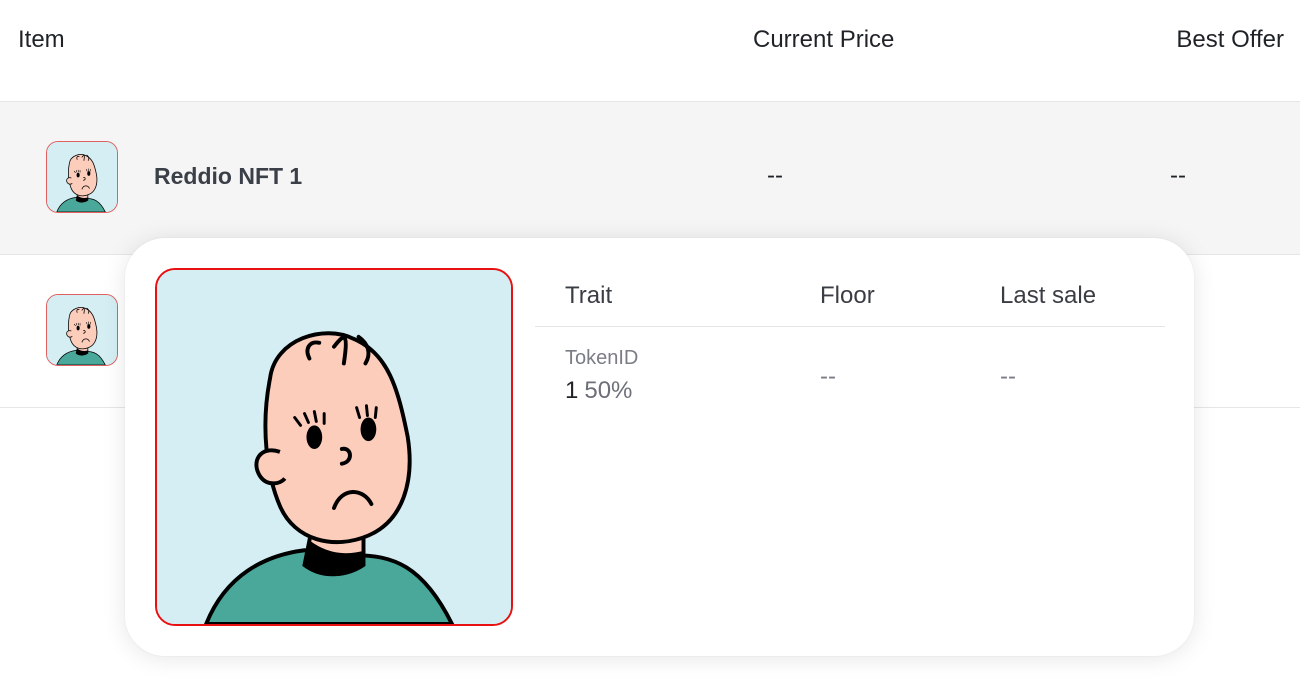 This screenshot has height=682, width=1300. I want to click on column-header-best-offer: Best Offer, so click(1230, 40).